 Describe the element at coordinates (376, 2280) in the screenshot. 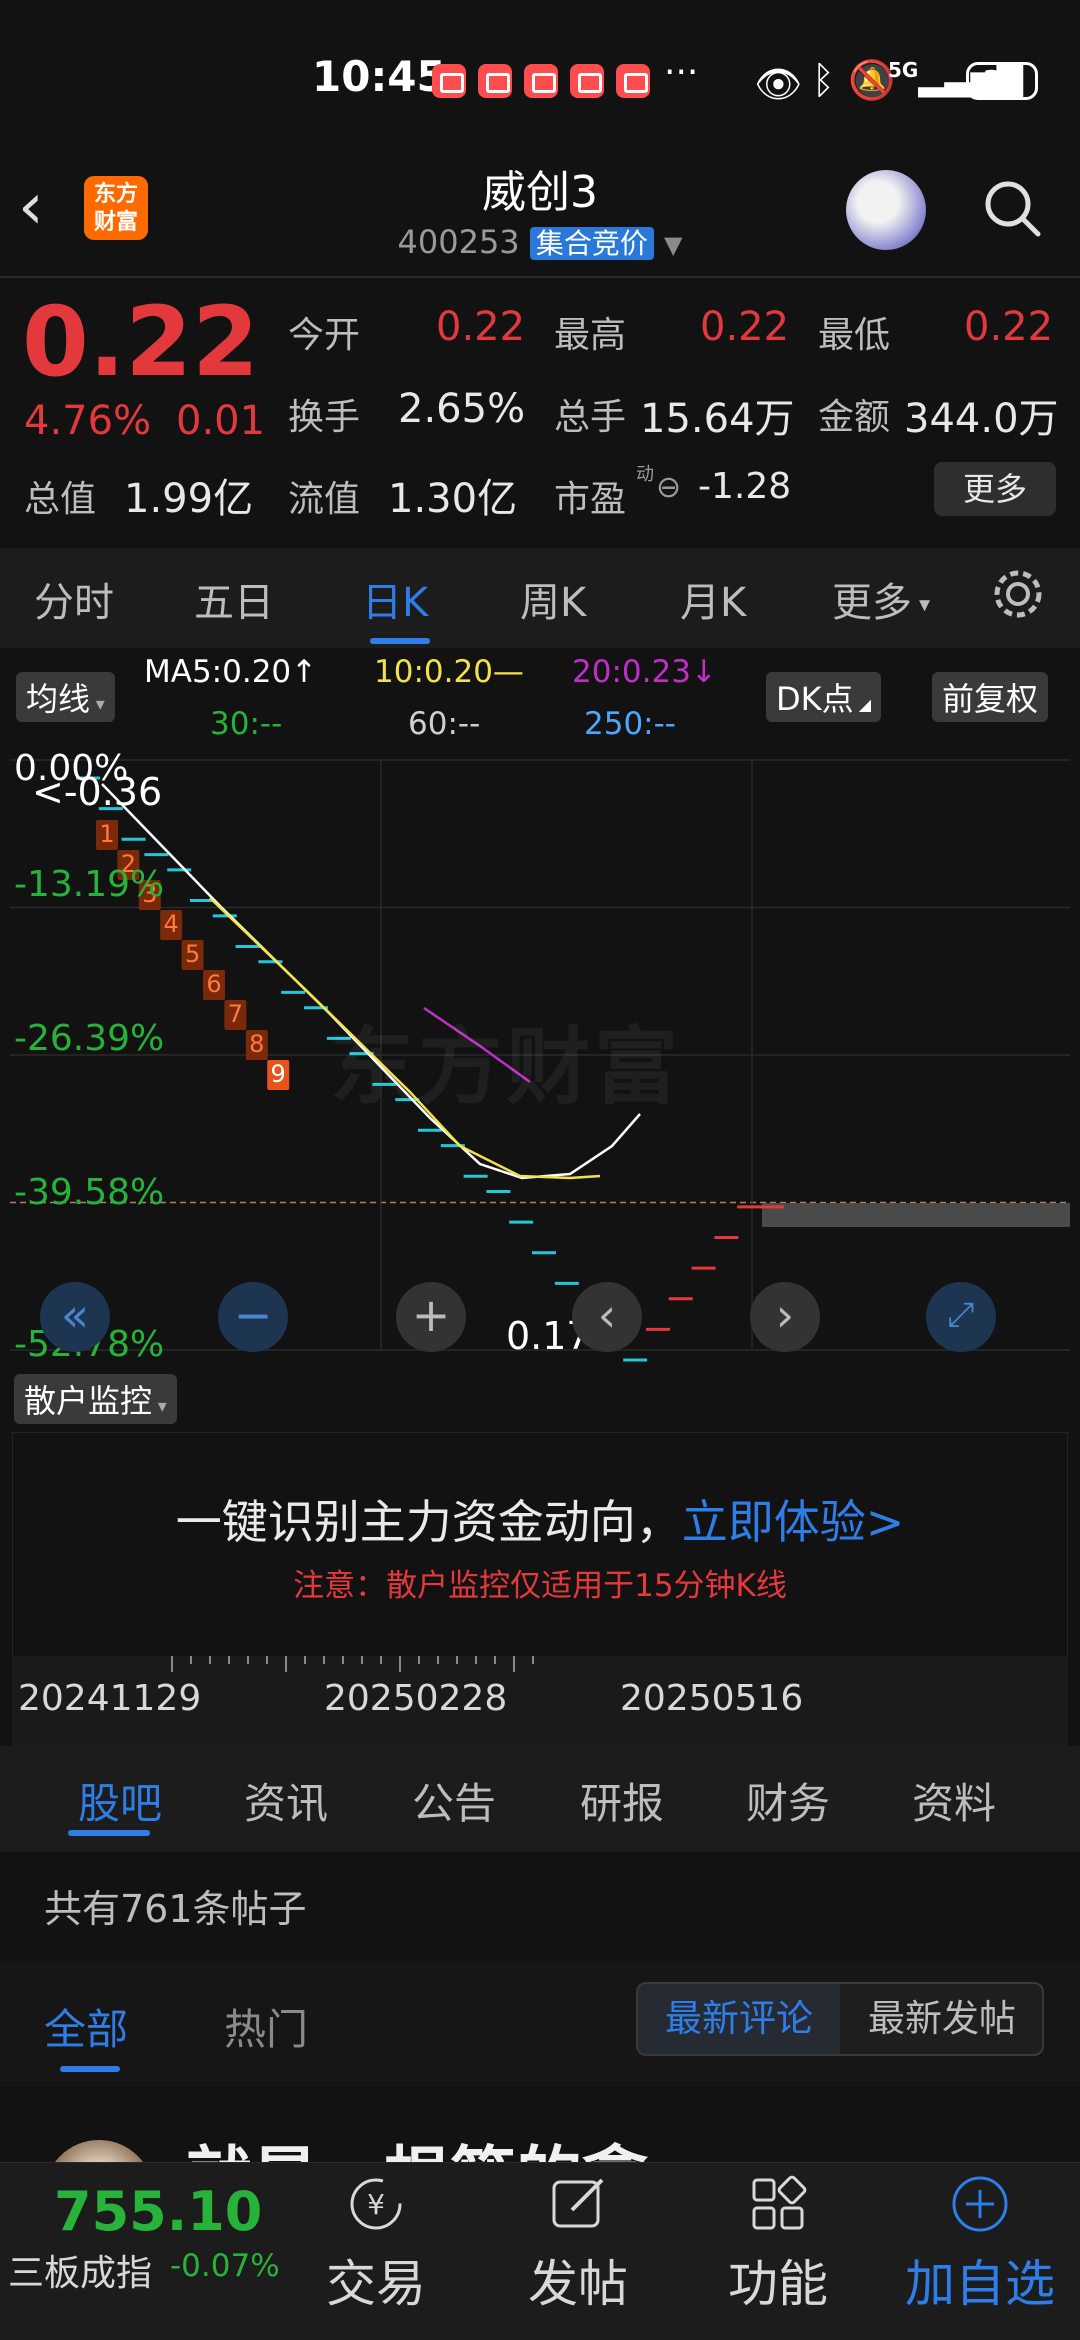

I see `trade-label: 交易` at that location.